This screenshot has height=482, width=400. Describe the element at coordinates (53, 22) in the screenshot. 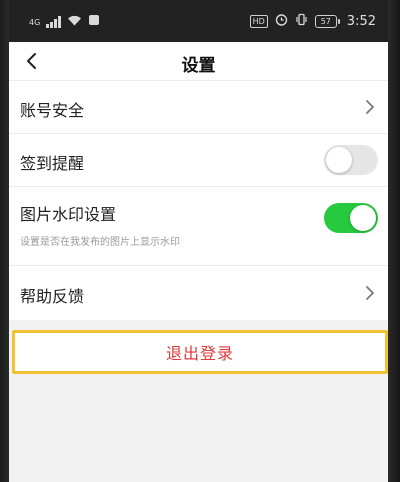

I see `signal-icon` at that location.